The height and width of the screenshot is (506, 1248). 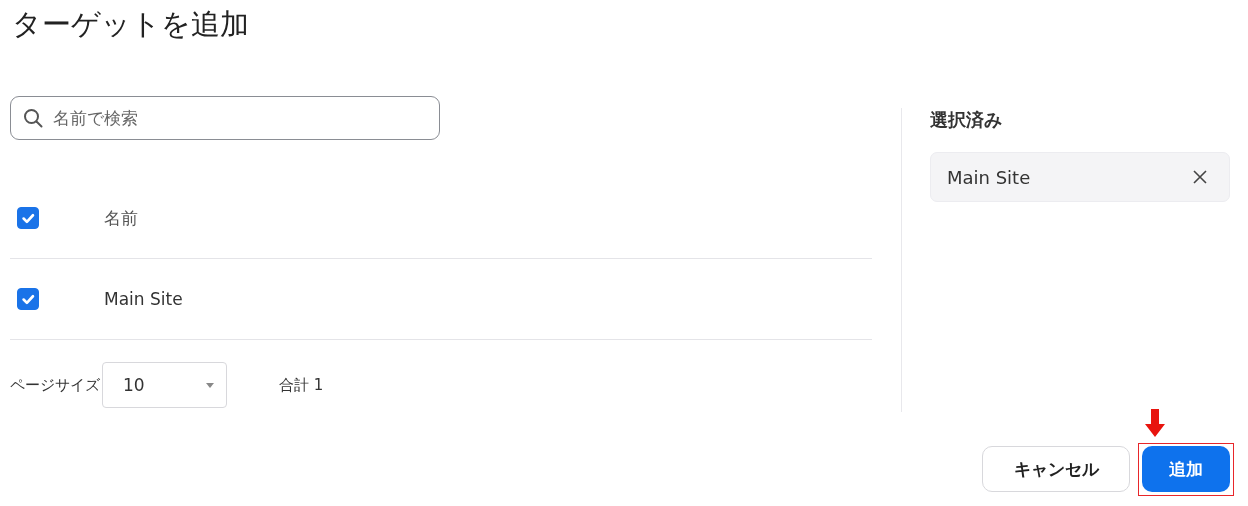 I want to click on total-count: 合計 1, so click(x=301, y=385).